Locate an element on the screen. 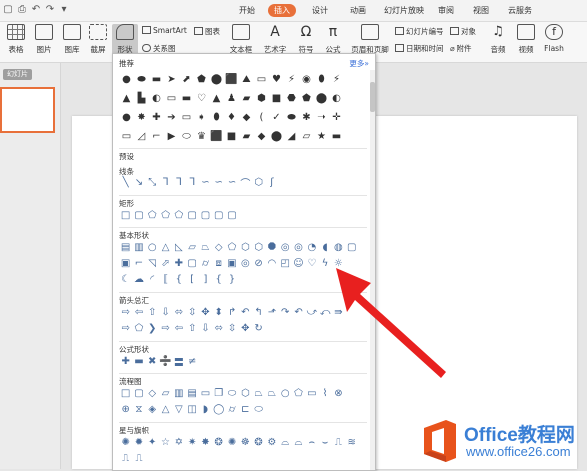 The width and height of the screenshot is (587, 471). double-brace-icon: { is located at coordinates (178, 279).